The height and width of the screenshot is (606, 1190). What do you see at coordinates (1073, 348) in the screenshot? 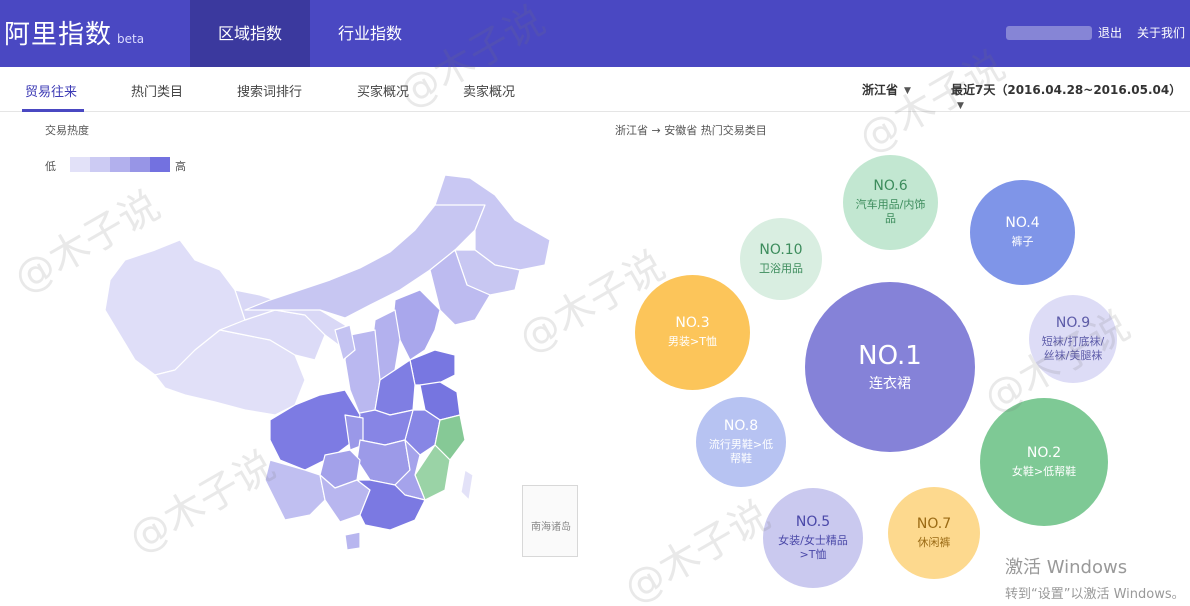
I see `bubble-category: 短袜/打底袜/丝袜/美腿袜` at bounding box center [1073, 348].